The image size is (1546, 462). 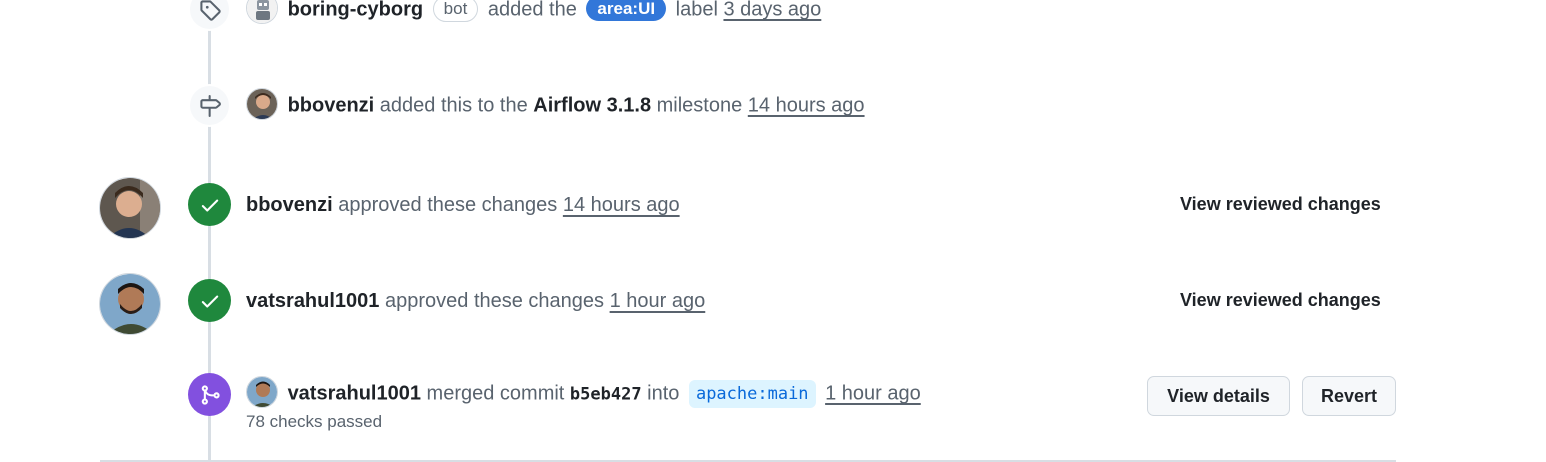 I want to click on event-text: milestone, so click(x=699, y=105).